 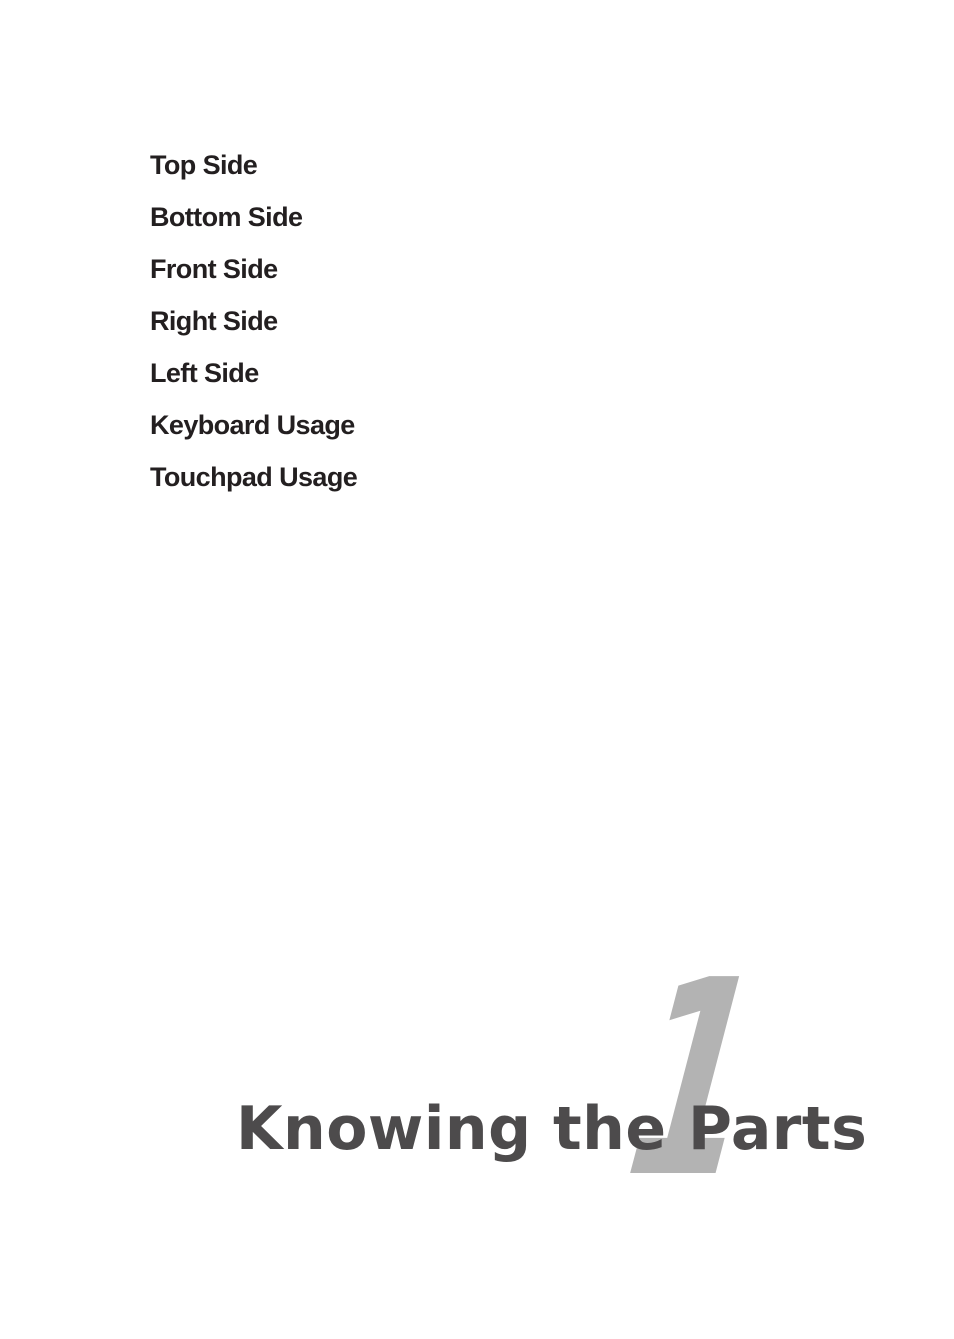 I want to click on chapter-number: 1, so click(x=694, y=1079).